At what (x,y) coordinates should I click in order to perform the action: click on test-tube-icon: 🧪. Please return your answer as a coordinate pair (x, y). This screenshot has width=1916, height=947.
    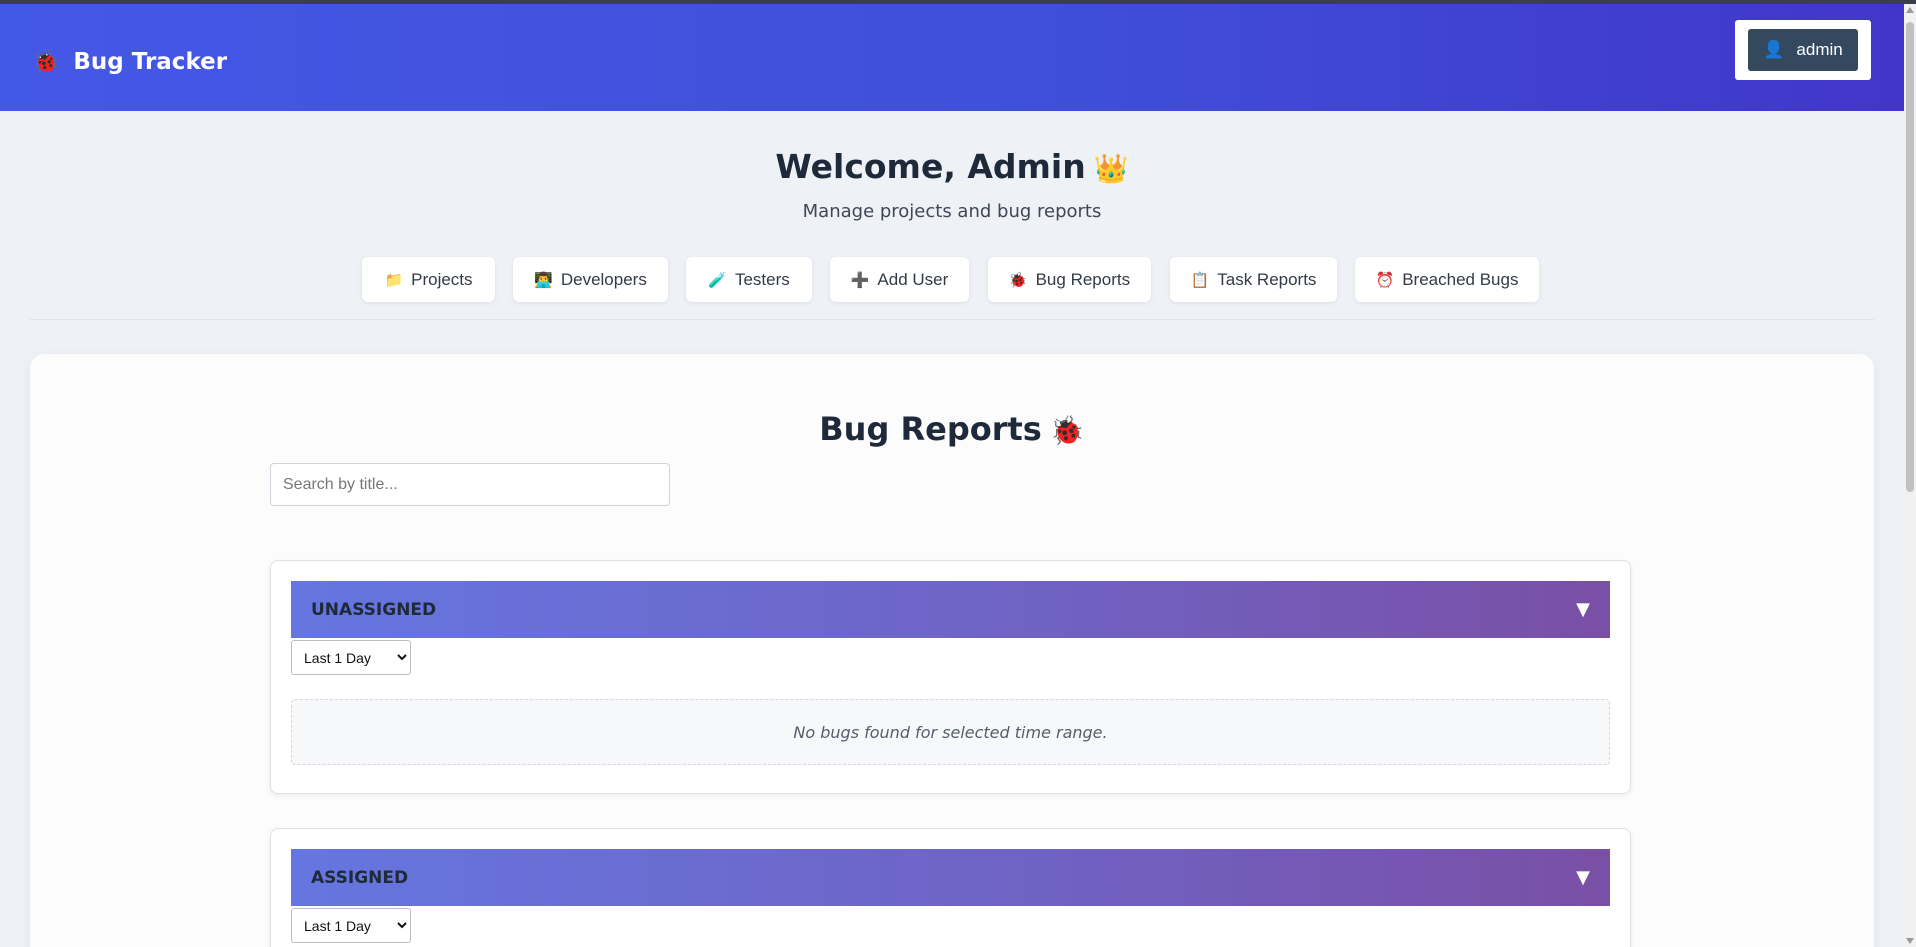
    Looking at the image, I should click on (717, 280).